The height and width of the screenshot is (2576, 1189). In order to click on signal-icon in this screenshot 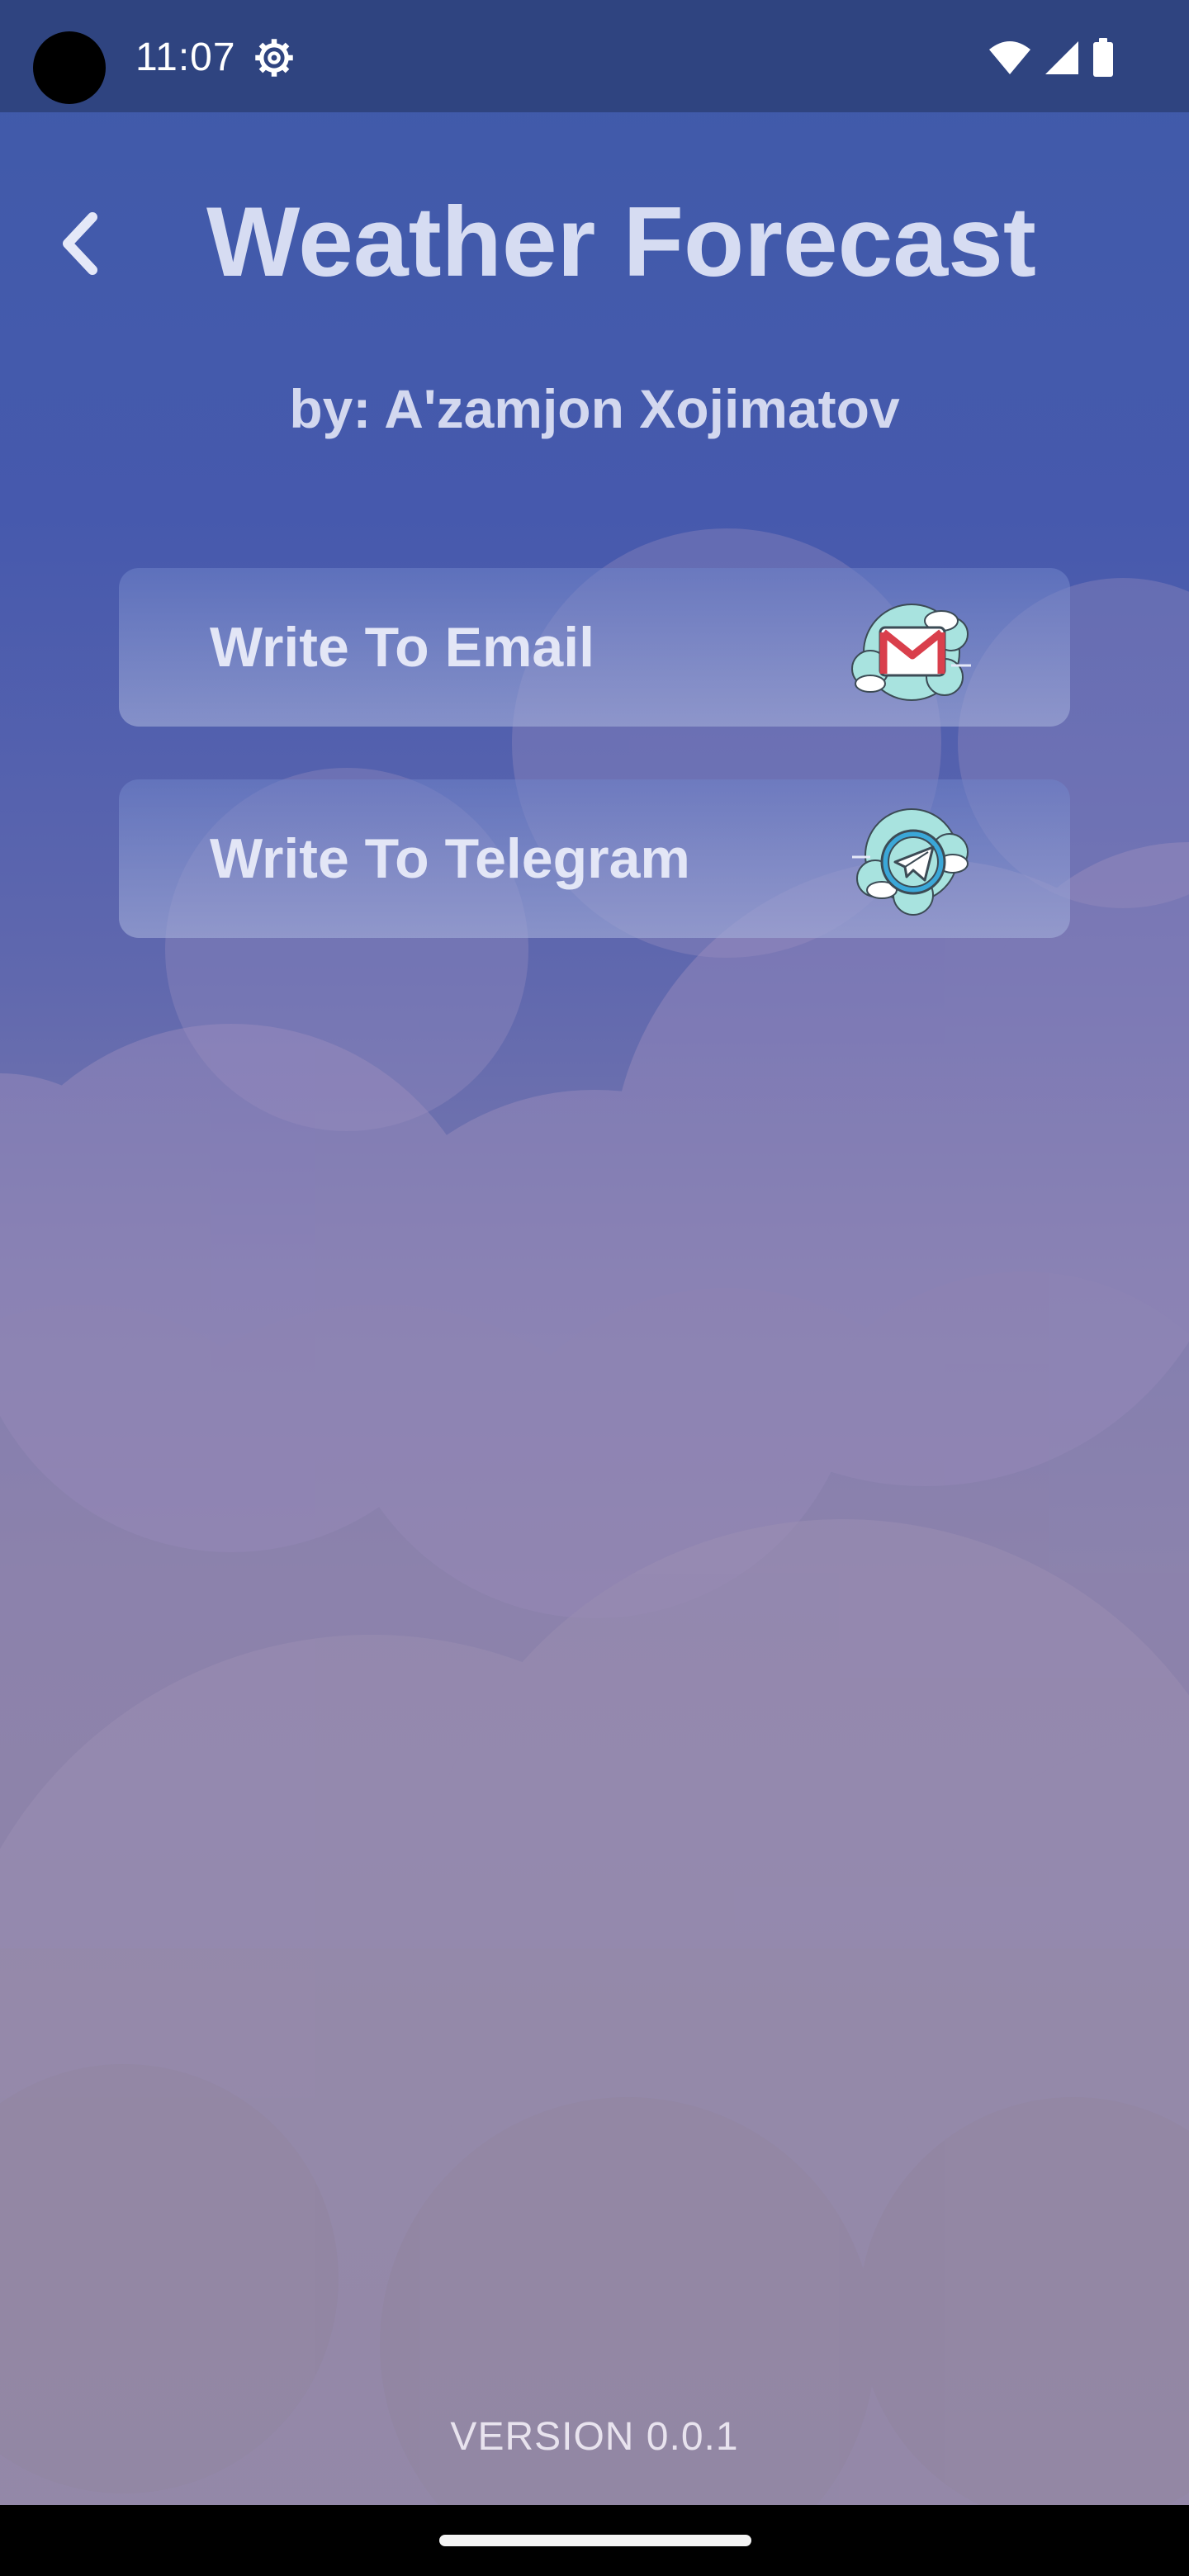, I will do `click(1061, 57)`.